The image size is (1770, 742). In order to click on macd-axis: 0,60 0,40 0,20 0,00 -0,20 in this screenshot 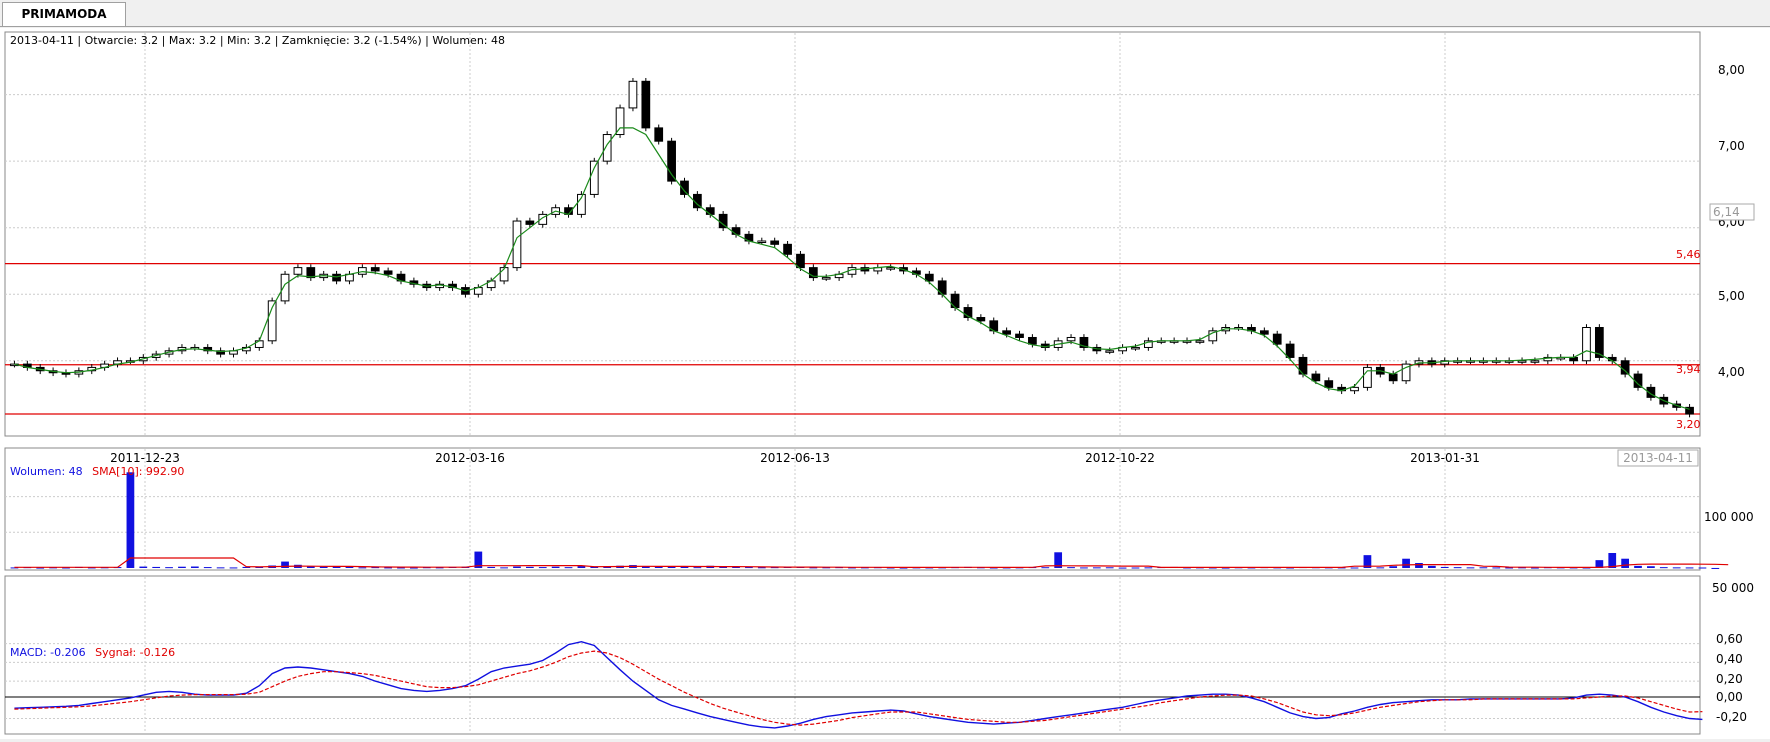, I will do `click(1731, 678)`.